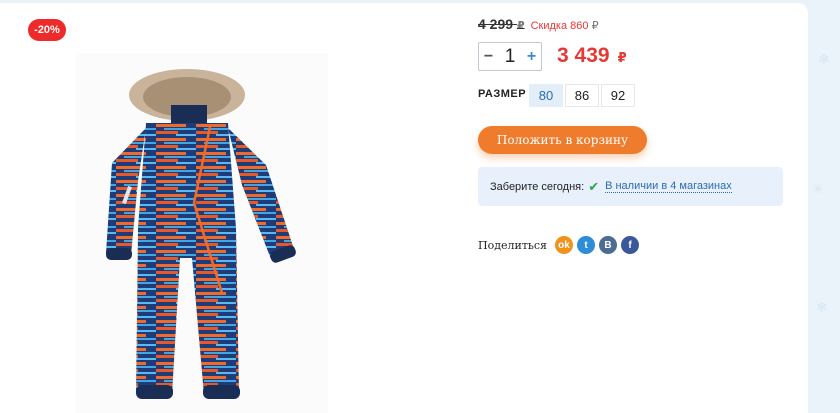 The width and height of the screenshot is (840, 413). What do you see at coordinates (531, 57) in the screenshot?
I see `quantity-increase-button: +` at bounding box center [531, 57].